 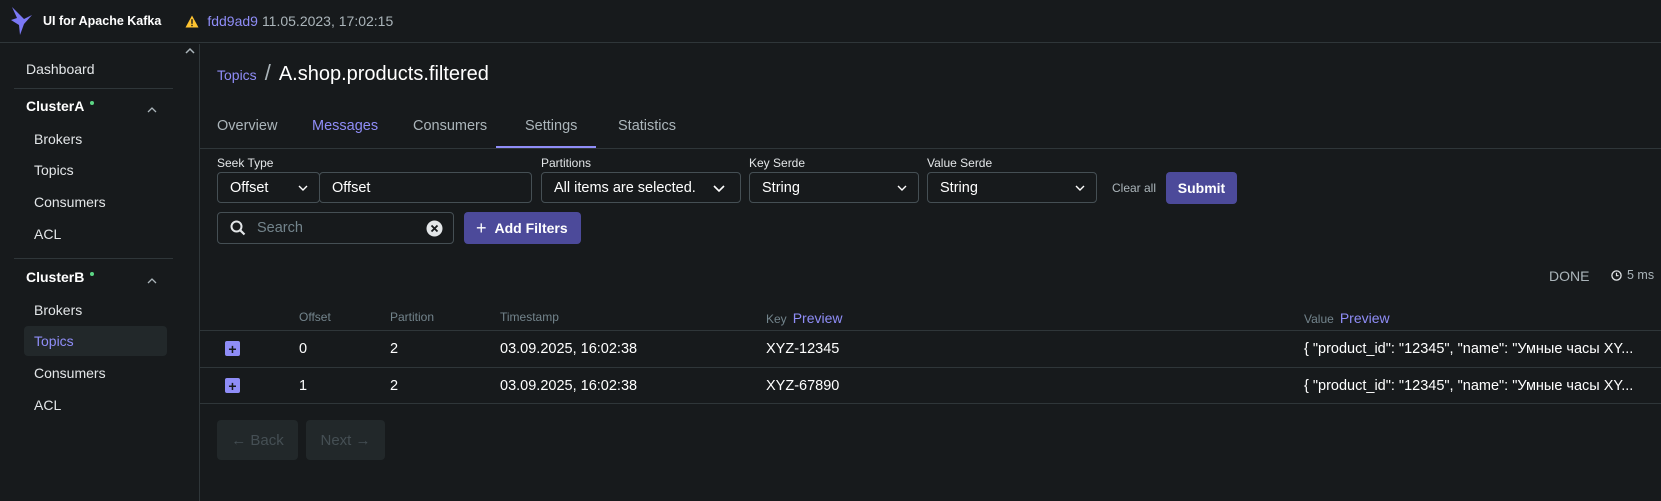 What do you see at coordinates (776, 319) in the screenshot?
I see `key-header-label: Key` at bounding box center [776, 319].